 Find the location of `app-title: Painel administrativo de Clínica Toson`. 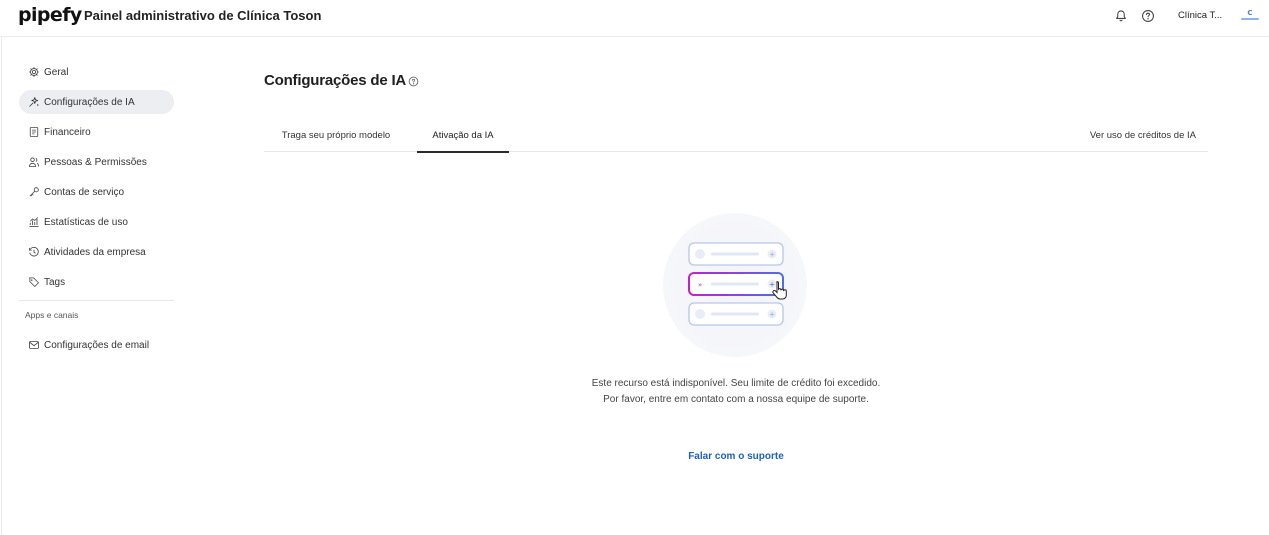

app-title: Painel administrativo de Clínica Toson is located at coordinates (203, 15).